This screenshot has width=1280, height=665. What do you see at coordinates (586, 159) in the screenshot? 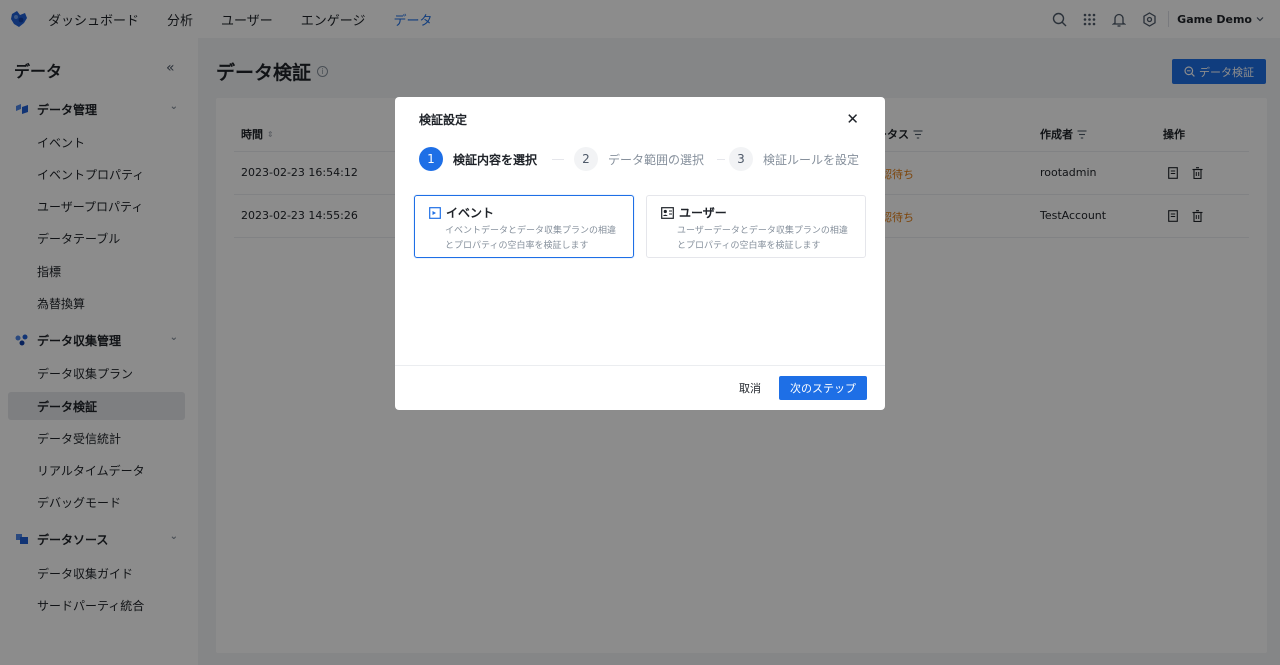
I see `step-number: 2` at bounding box center [586, 159].